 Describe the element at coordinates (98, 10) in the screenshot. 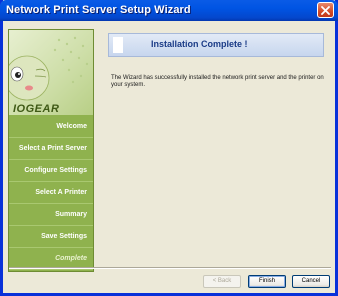

I see `window-title: Network Print Server Setup Wizard` at that location.